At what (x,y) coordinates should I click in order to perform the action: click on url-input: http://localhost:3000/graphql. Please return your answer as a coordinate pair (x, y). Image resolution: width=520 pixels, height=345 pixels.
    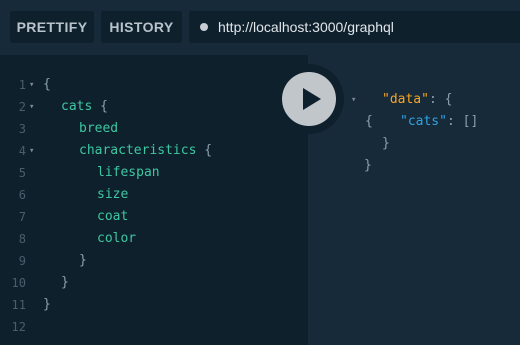
    Looking at the image, I should click on (354, 27).